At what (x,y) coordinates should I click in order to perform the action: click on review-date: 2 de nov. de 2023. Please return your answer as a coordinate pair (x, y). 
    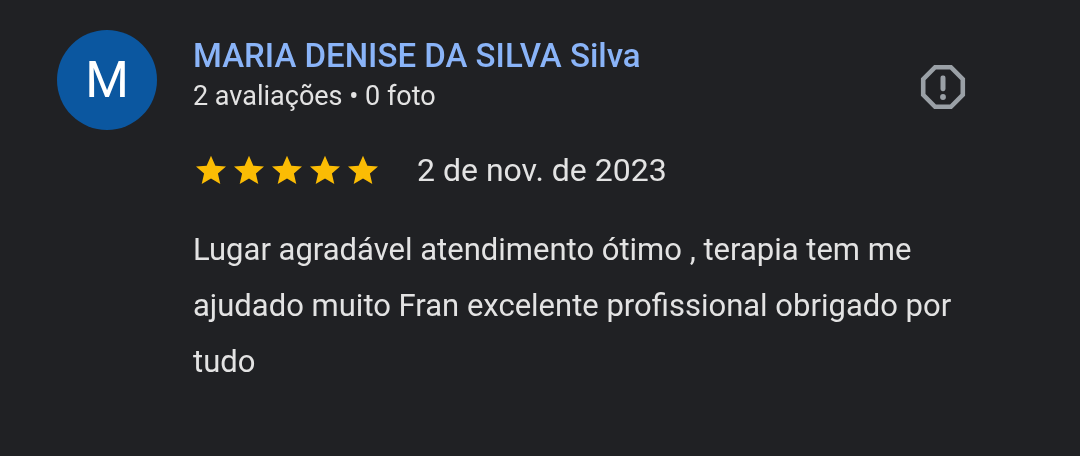
    Looking at the image, I should click on (542, 170).